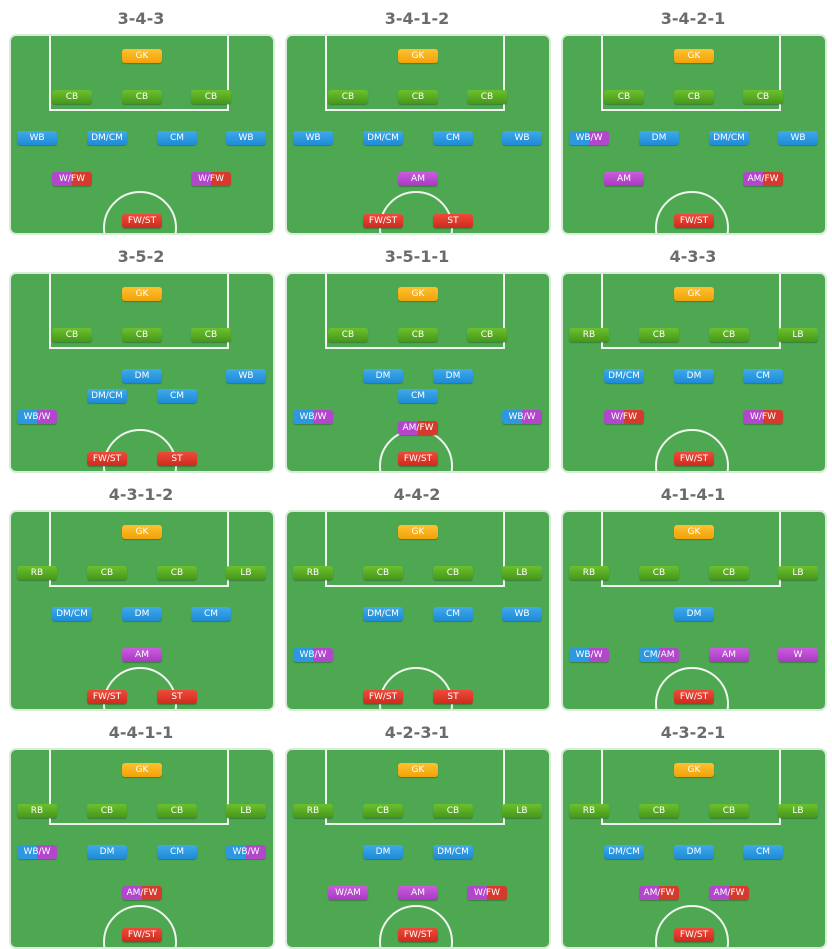 The width and height of the screenshot is (832, 949). I want to click on formation-card: 3-5-1-1 GK CB CB CB DM DM CM WB/W WB/W AM/FW FW/ST, so click(418, 358).